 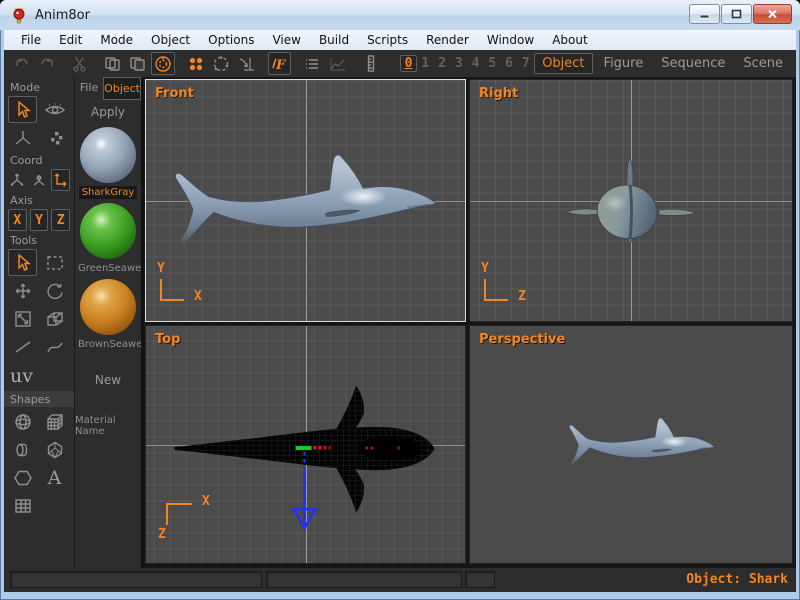 I want to click on toolbar-number-3: 3, so click(x=458, y=63).